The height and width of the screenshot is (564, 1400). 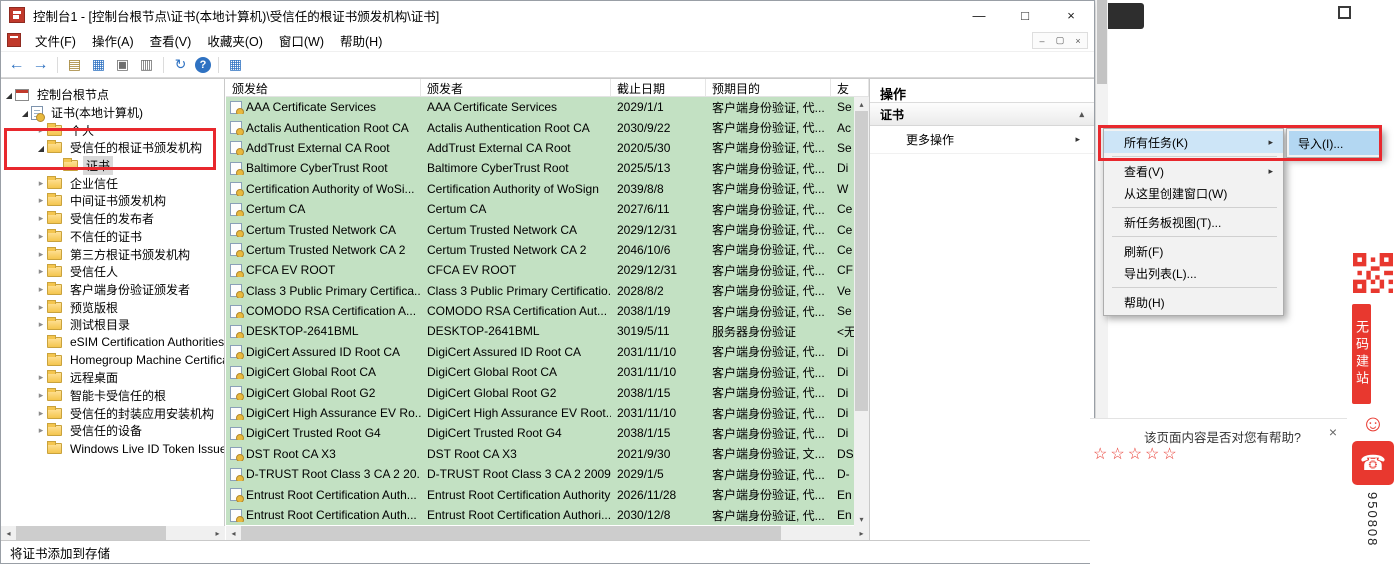 What do you see at coordinates (122, 64) in the screenshot?
I see `copy-icon: ▣` at bounding box center [122, 64].